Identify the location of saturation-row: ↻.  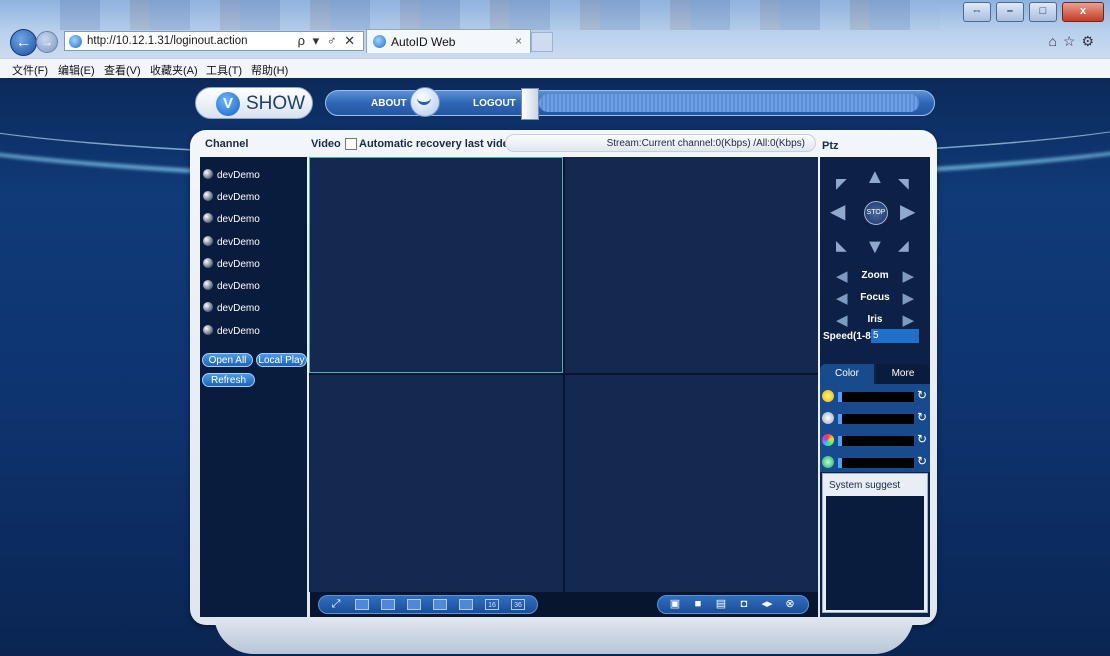
(875, 440).